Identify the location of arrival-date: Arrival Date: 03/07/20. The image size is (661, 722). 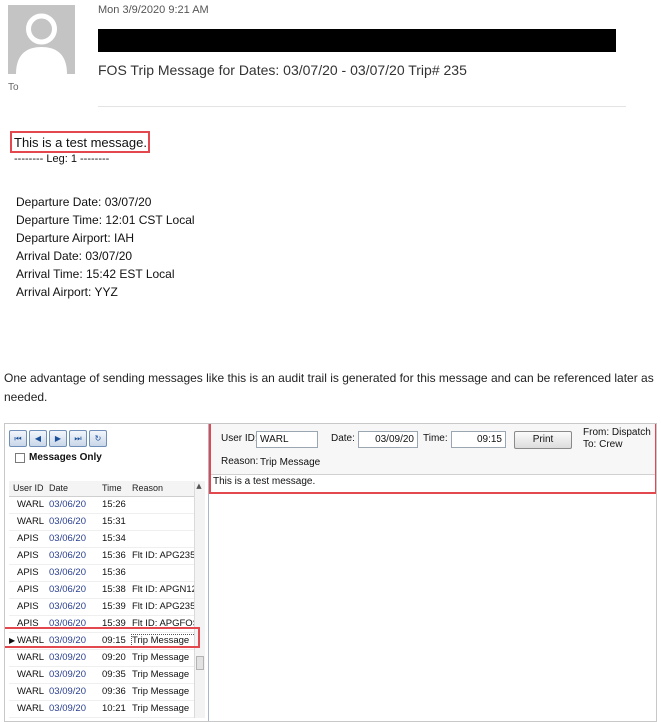
(74, 256).